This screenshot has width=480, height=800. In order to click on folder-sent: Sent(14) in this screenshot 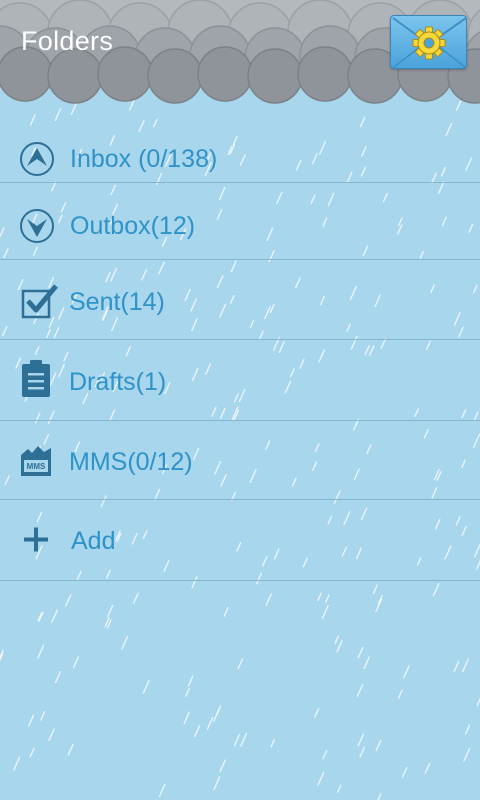, I will do `click(240, 300)`.